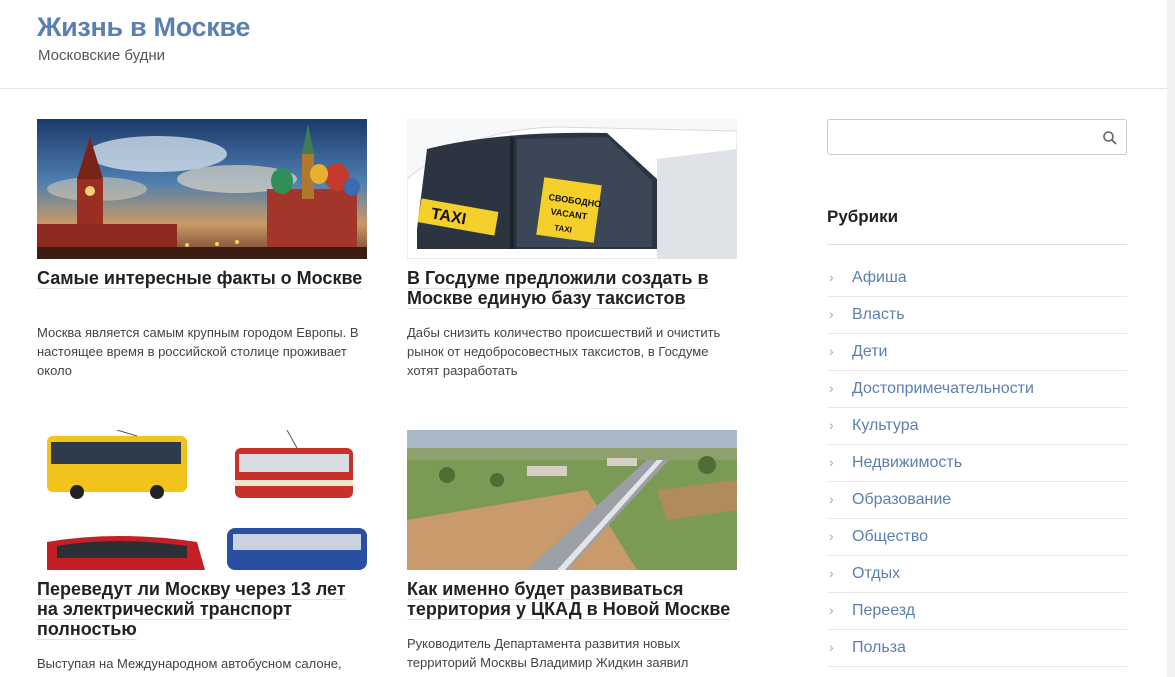 The width and height of the screenshot is (1175, 677). Describe the element at coordinates (572, 189) in the screenshot. I see `taxi-photo: TAXI СВОБОДНО VACANT TAXI` at that location.